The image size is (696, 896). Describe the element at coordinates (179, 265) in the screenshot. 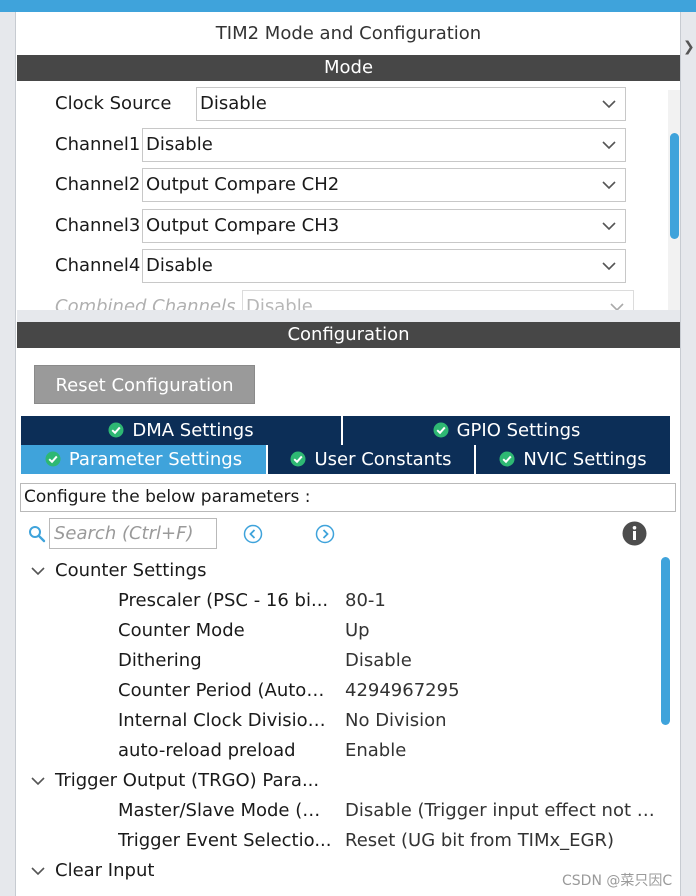

I see `channel4-value: Disable` at that location.